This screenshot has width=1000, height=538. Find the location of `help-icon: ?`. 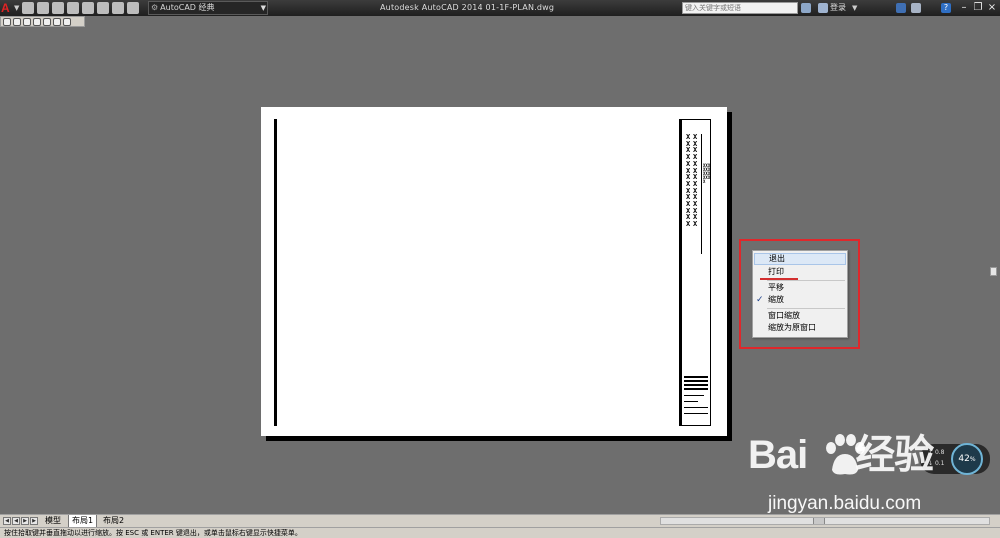

help-icon: ? is located at coordinates (946, 8).